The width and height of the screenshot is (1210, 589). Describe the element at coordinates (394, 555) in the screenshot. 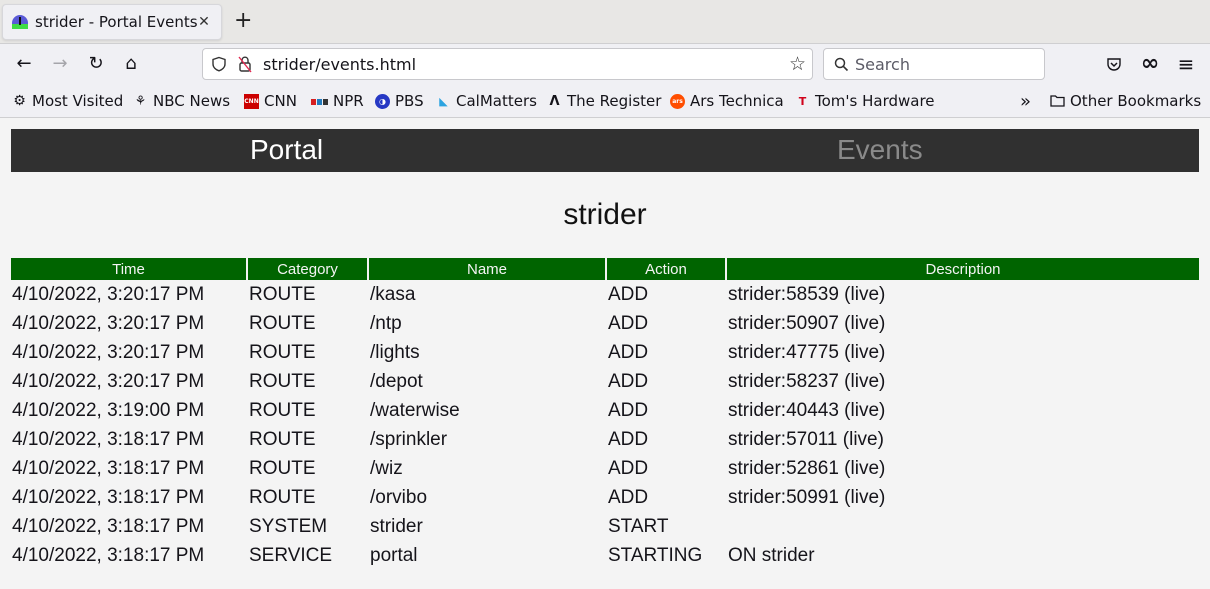

I see `cell-name: portal` at that location.